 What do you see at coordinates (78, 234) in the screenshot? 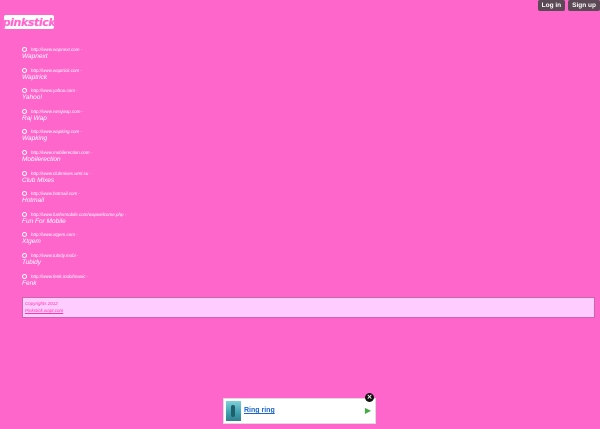
I see `link-url: http://www.xtgem.com -` at bounding box center [78, 234].